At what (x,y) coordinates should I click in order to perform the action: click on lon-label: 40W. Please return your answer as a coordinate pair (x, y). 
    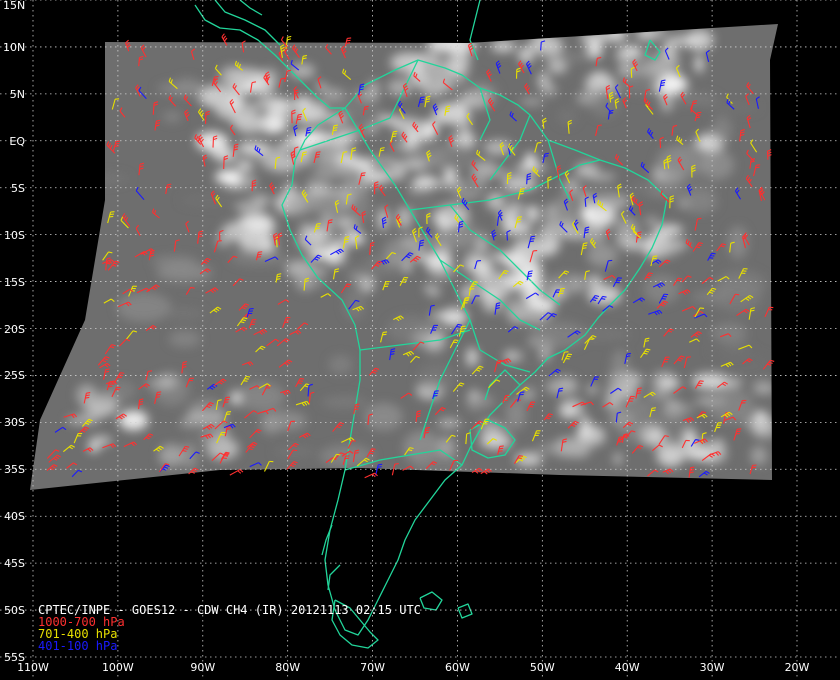
    Looking at the image, I should click on (627, 667).